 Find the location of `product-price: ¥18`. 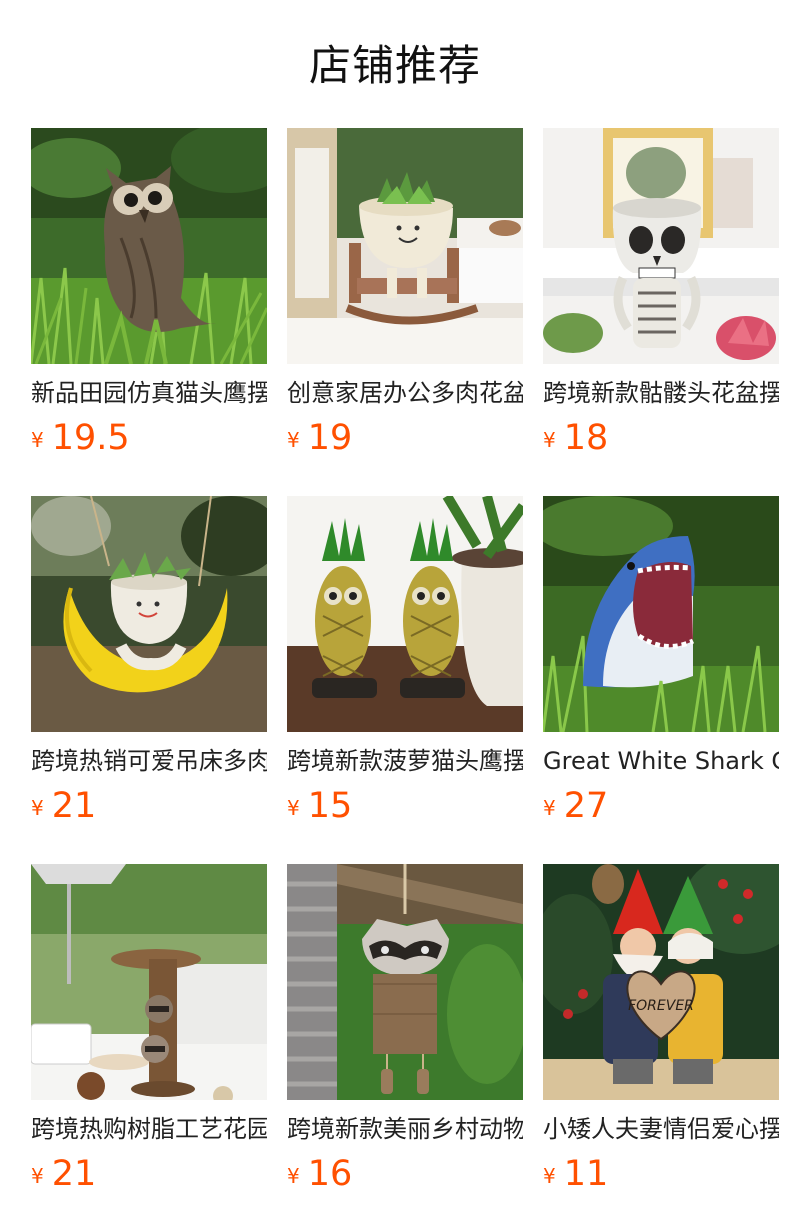

product-price: ¥18 is located at coordinates (575, 438).